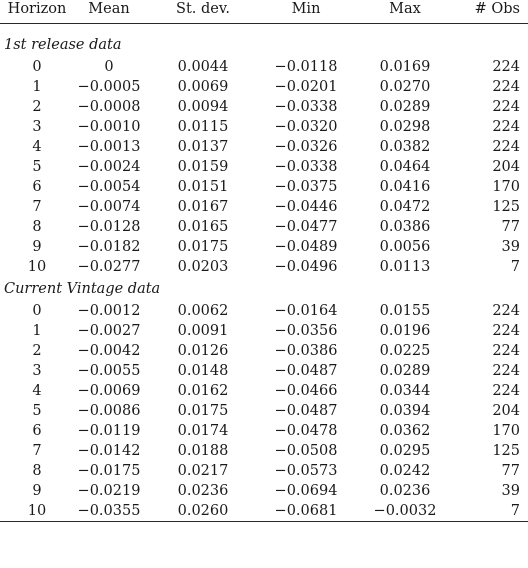 Image resolution: width=528 pixels, height=568 pixels. I want to click on cell-min: −0.0694, so click(306, 491).